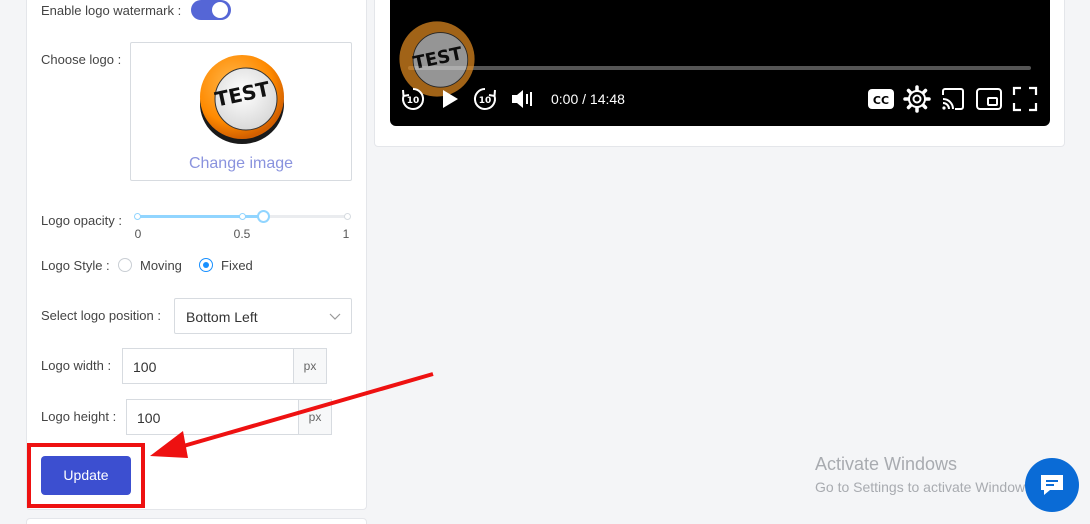 This screenshot has width=1090, height=524. I want to click on position-label: Select logo position :, so click(101, 315).